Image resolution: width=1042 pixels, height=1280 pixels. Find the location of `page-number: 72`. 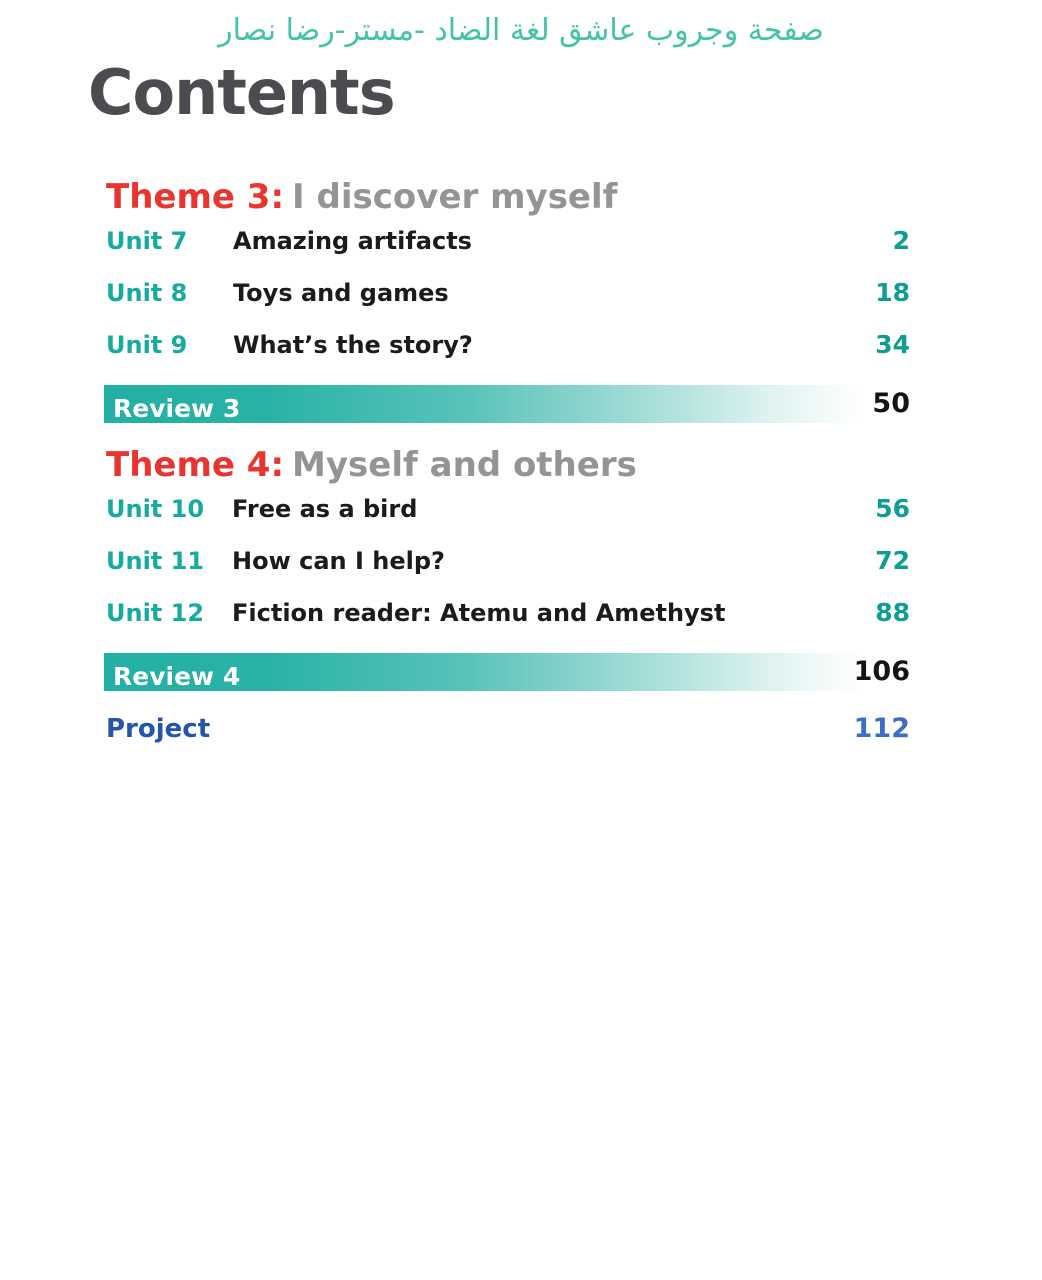

page-number: 72 is located at coordinates (892, 560).